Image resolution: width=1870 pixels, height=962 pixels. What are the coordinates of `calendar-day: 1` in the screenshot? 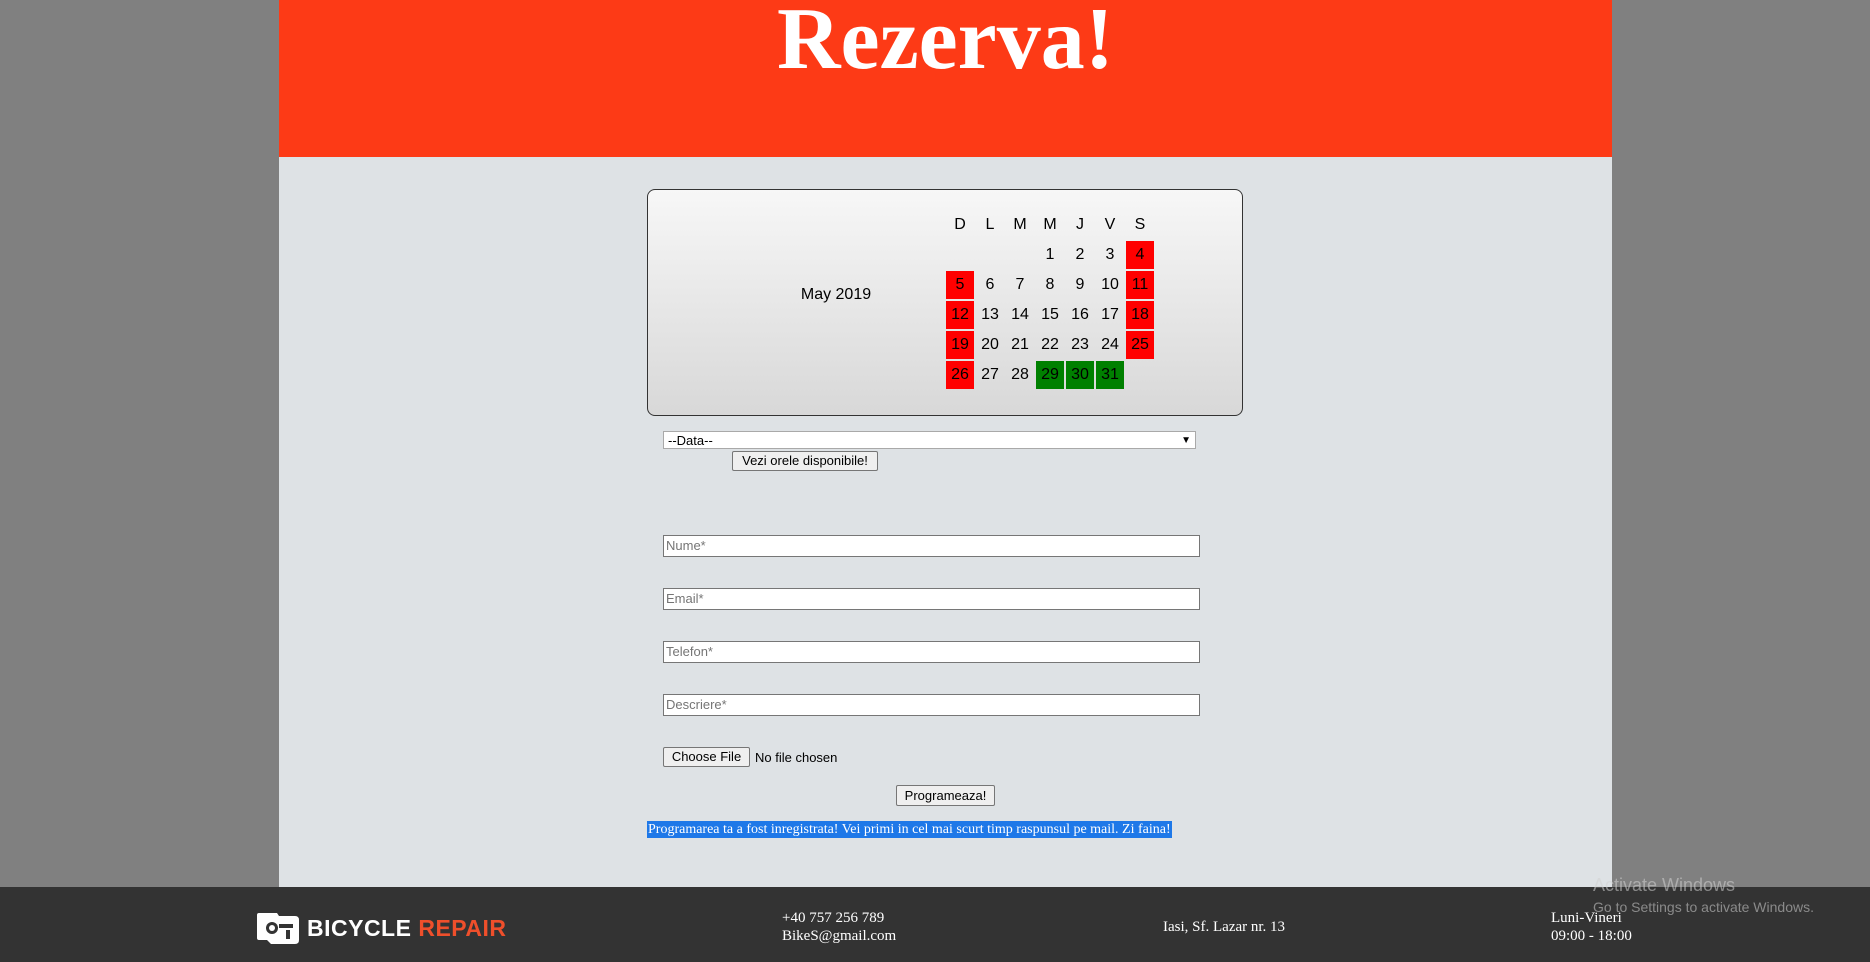 It's located at (1050, 255).